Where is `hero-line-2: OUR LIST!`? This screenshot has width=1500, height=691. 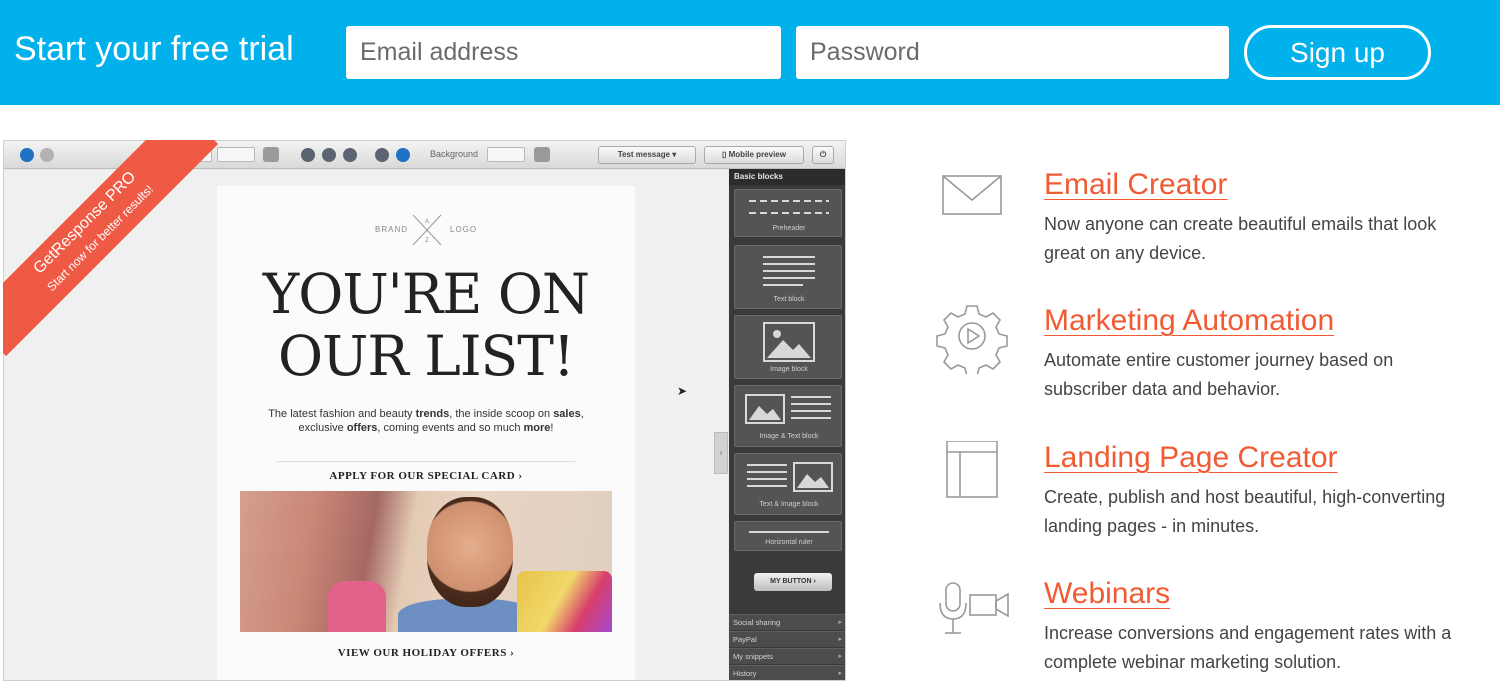 hero-line-2: OUR LIST! is located at coordinates (426, 356).